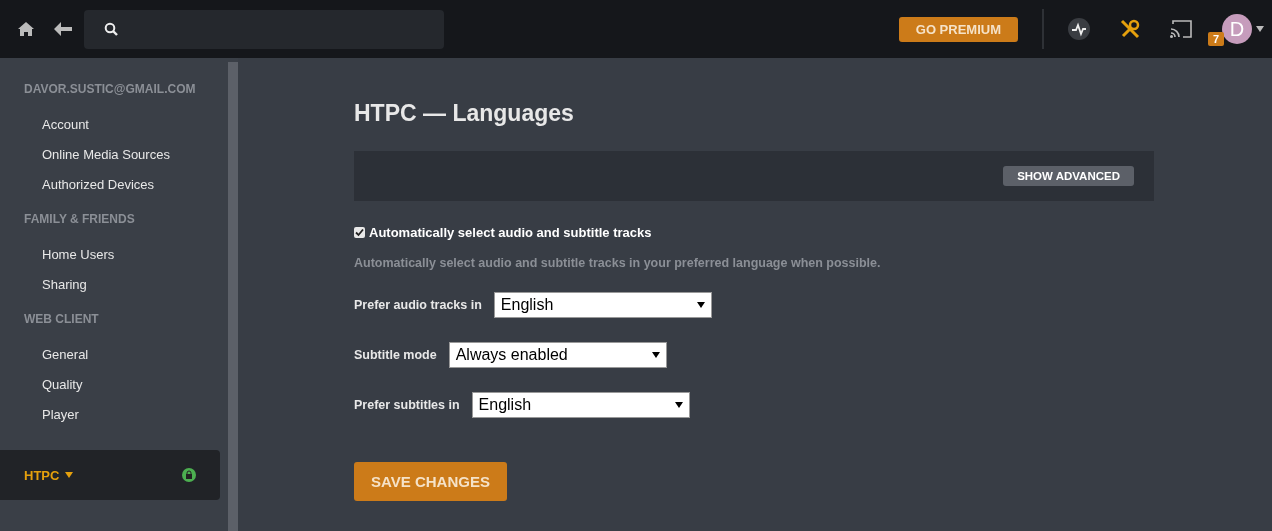 This screenshot has width=1272, height=531. I want to click on back-button, so click(63, 29).